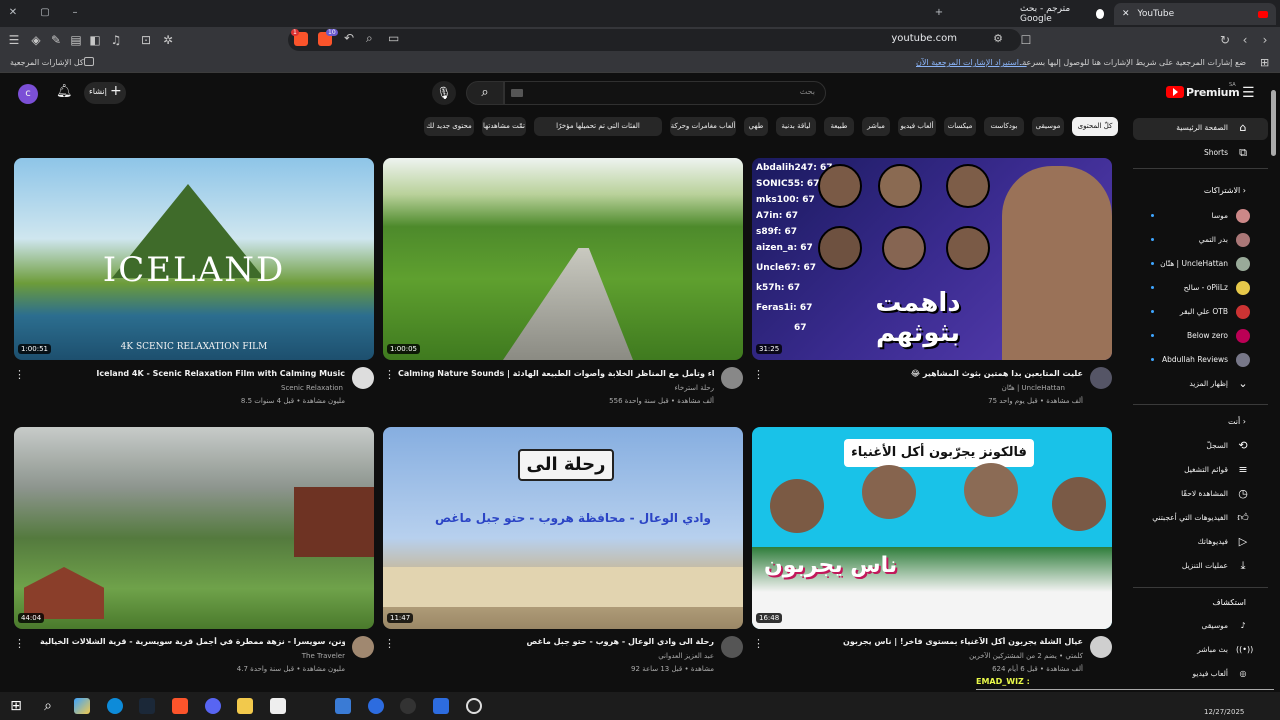 Image resolution: width=1280 pixels, height=720 pixels. I want to click on sidebar-item-explore: موسيقى ♪, so click(1200, 626).